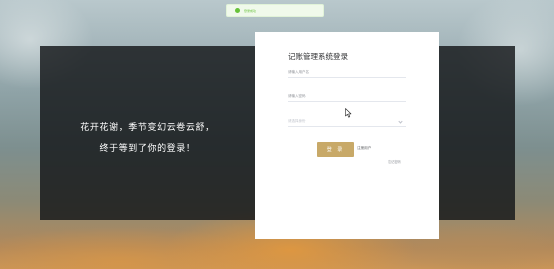 This screenshot has height=269, width=554. I want to click on username-placeholder: 请输入用户名, so click(298, 71).